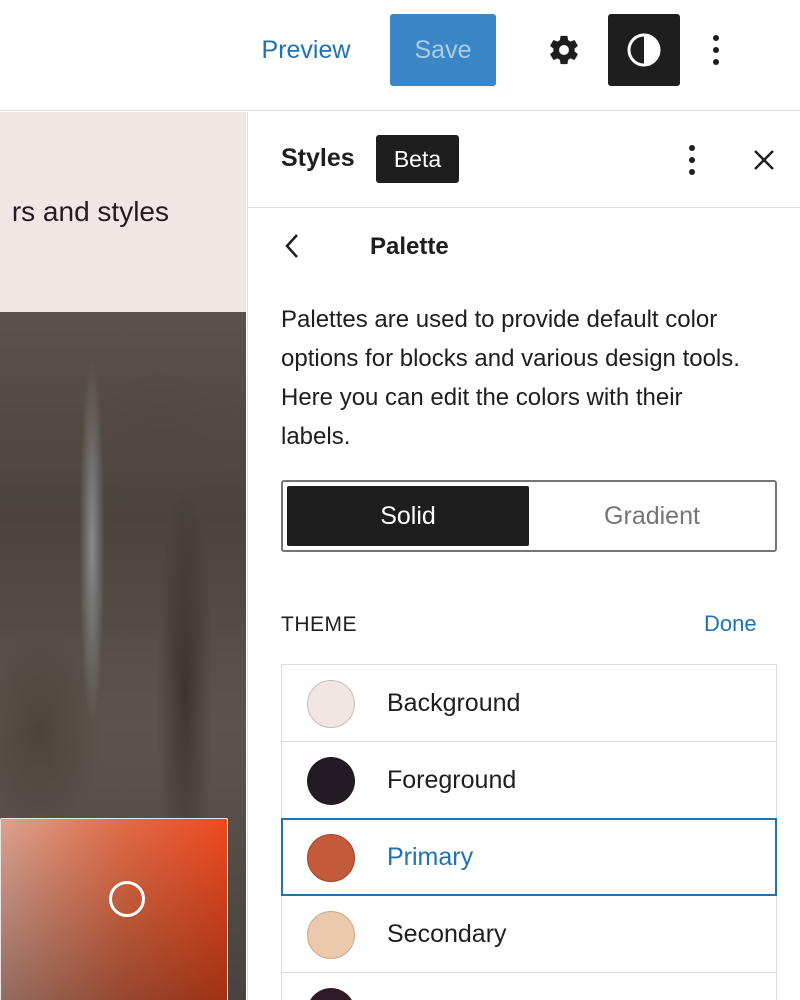 The image size is (800, 1000). I want to click on settings-button, so click(564, 50).